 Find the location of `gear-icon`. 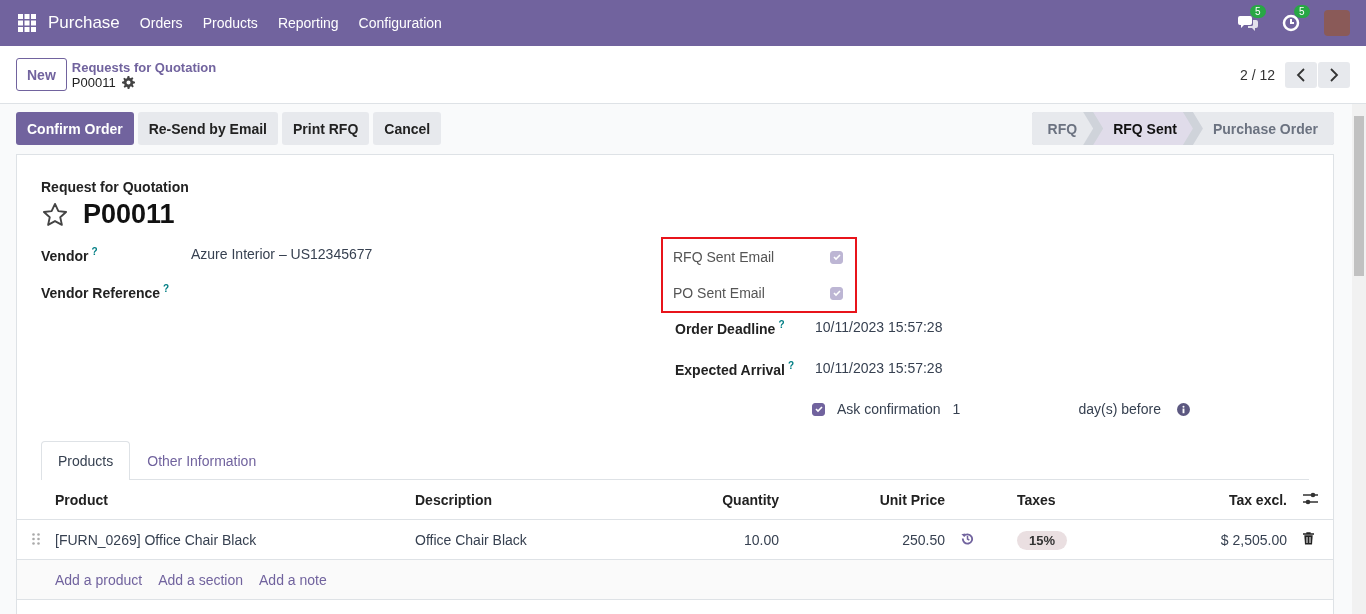

gear-icon is located at coordinates (128, 82).